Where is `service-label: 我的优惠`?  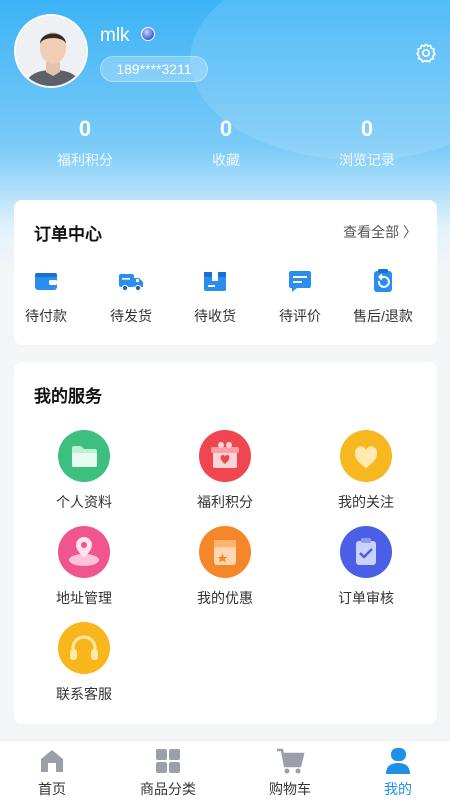
service-label: 我的优惠 is located at coordinates (225, 598).